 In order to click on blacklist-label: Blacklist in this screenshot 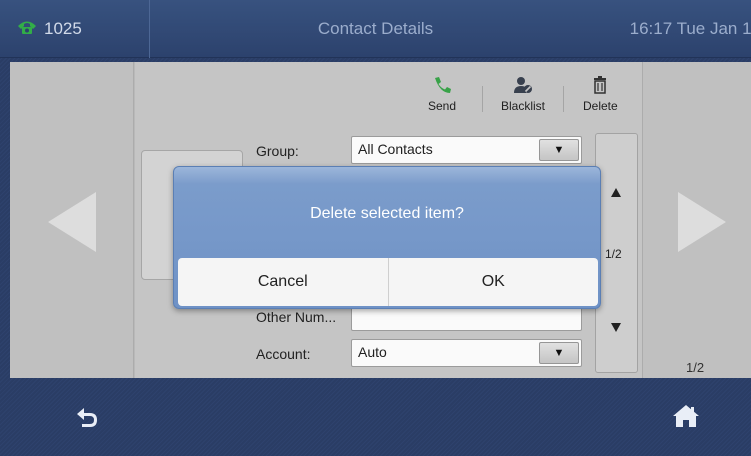, I will do `click(523, 106)`.